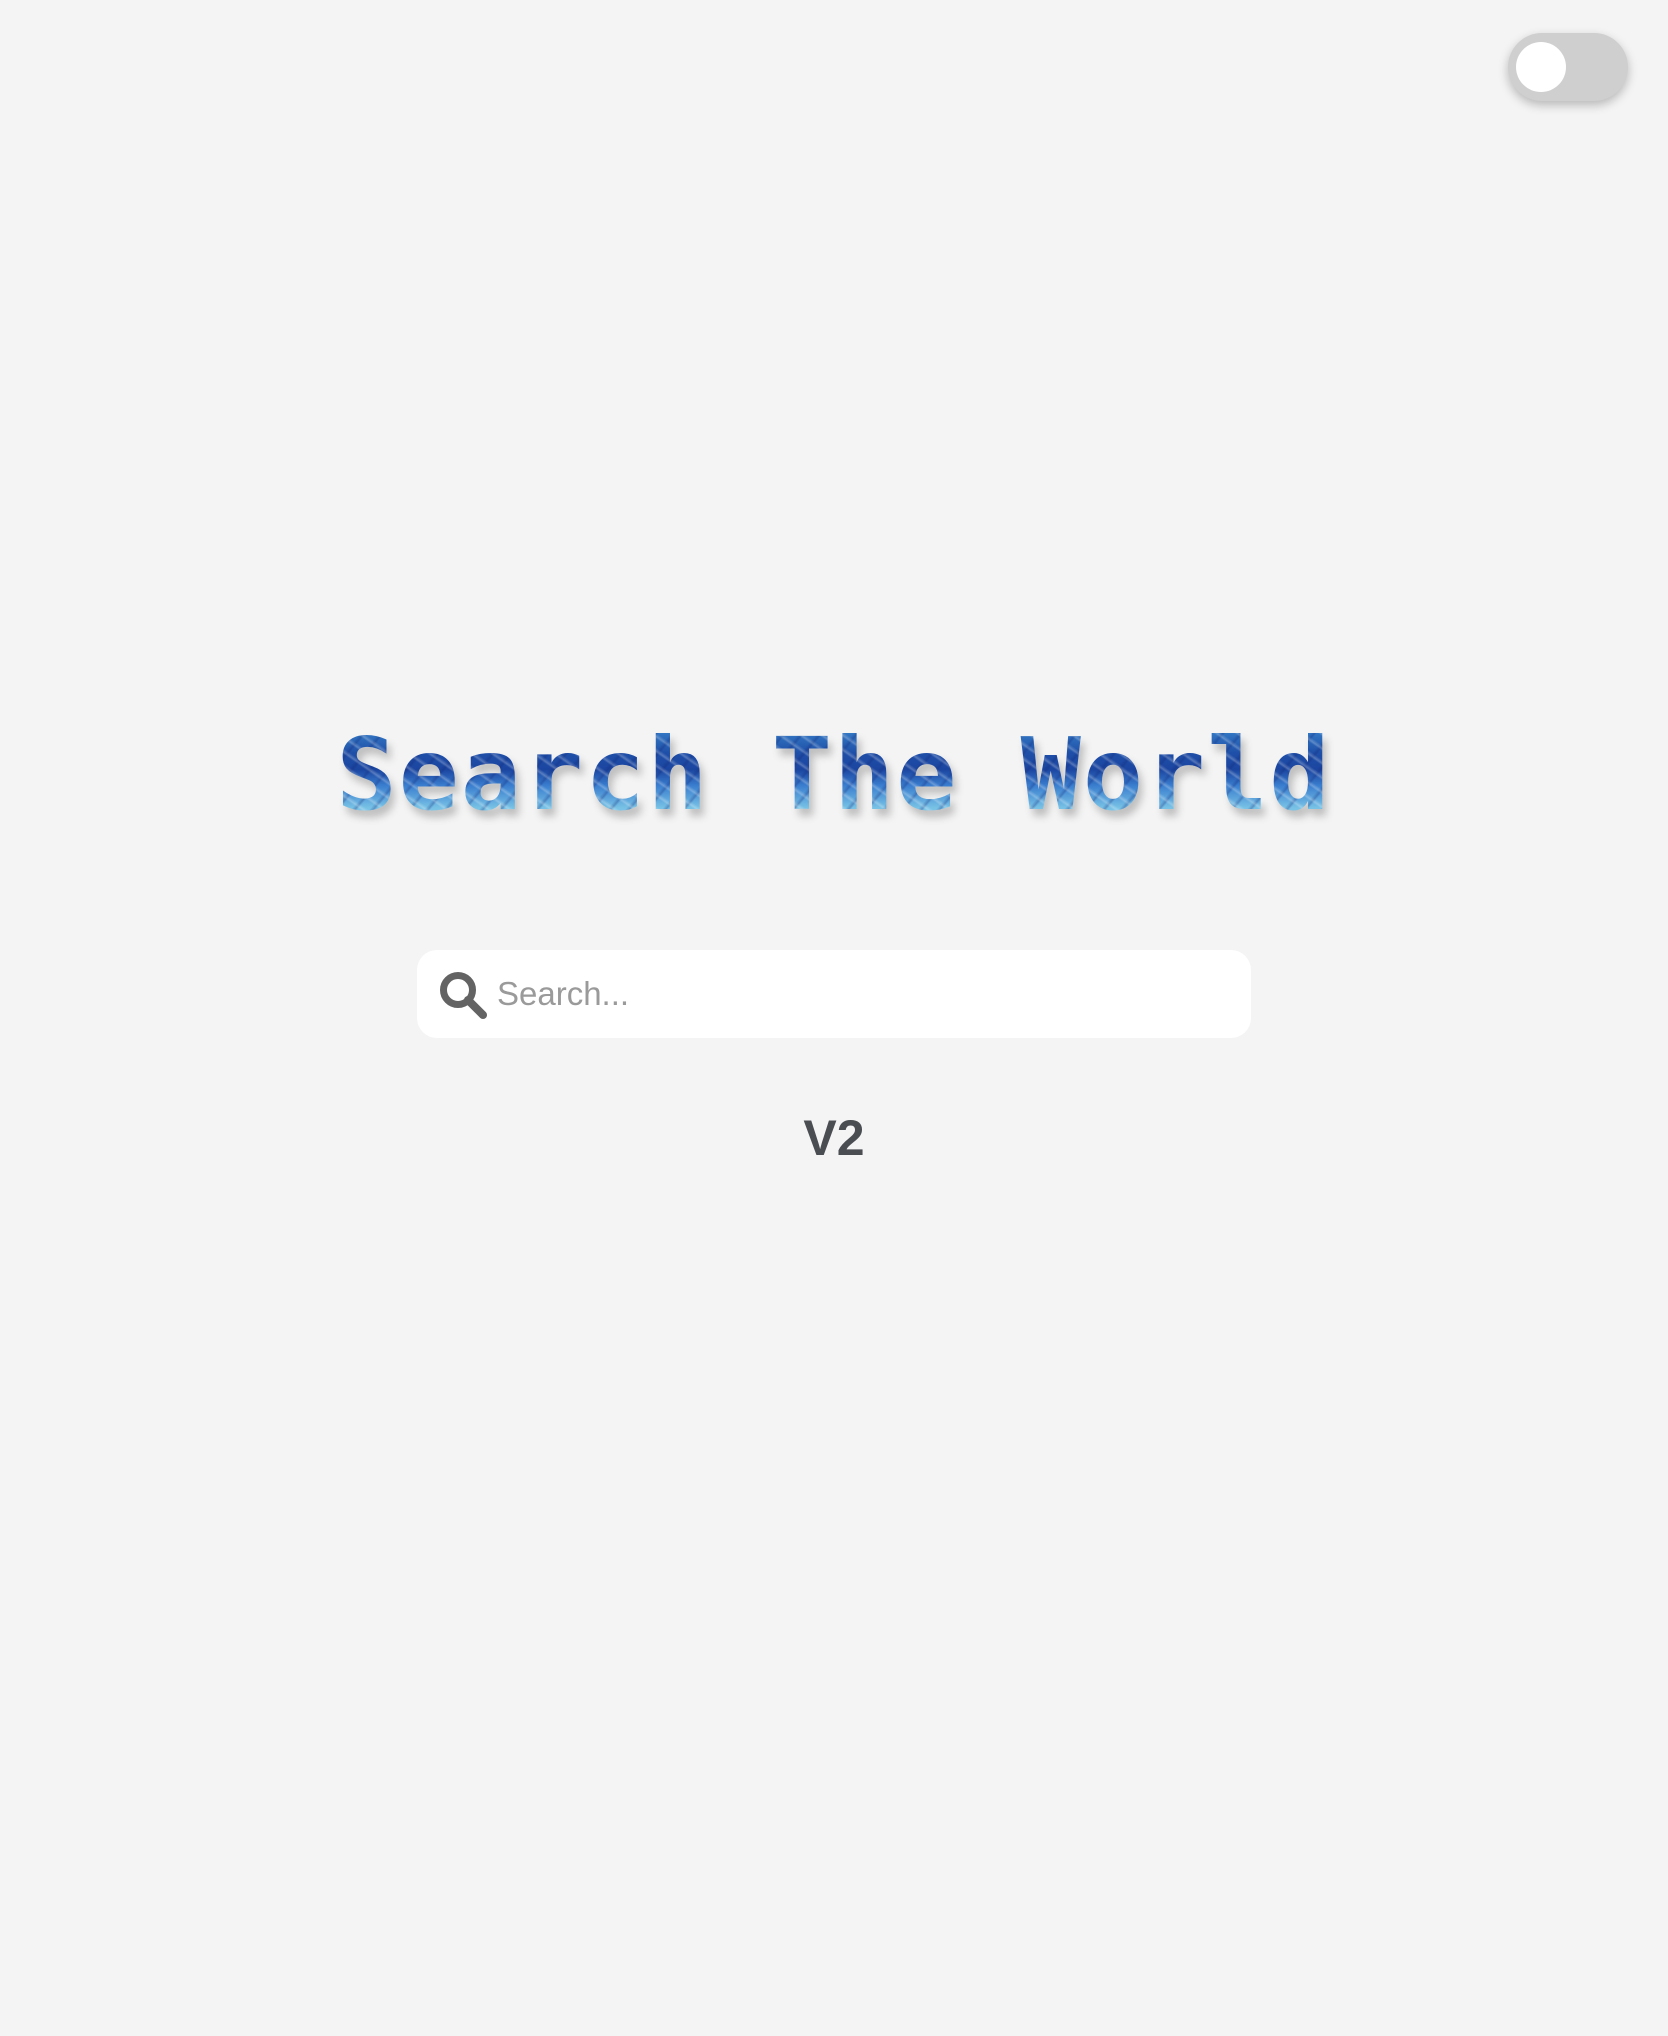 The height and width of the screenshot is (2036, 1668). What do you see at coordinates (463, 995) in the screenshot?
I see `search-icon` at bounding box center [463, 995].